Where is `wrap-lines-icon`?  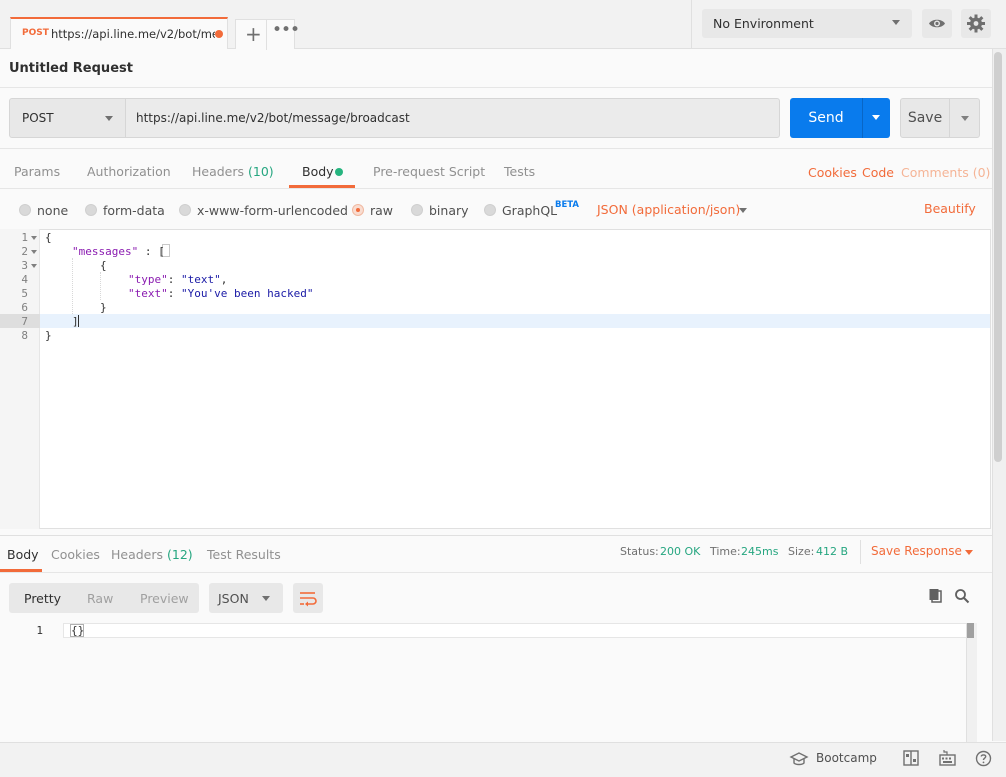
wrap-lines-icon is located at coordinates (308, 599).